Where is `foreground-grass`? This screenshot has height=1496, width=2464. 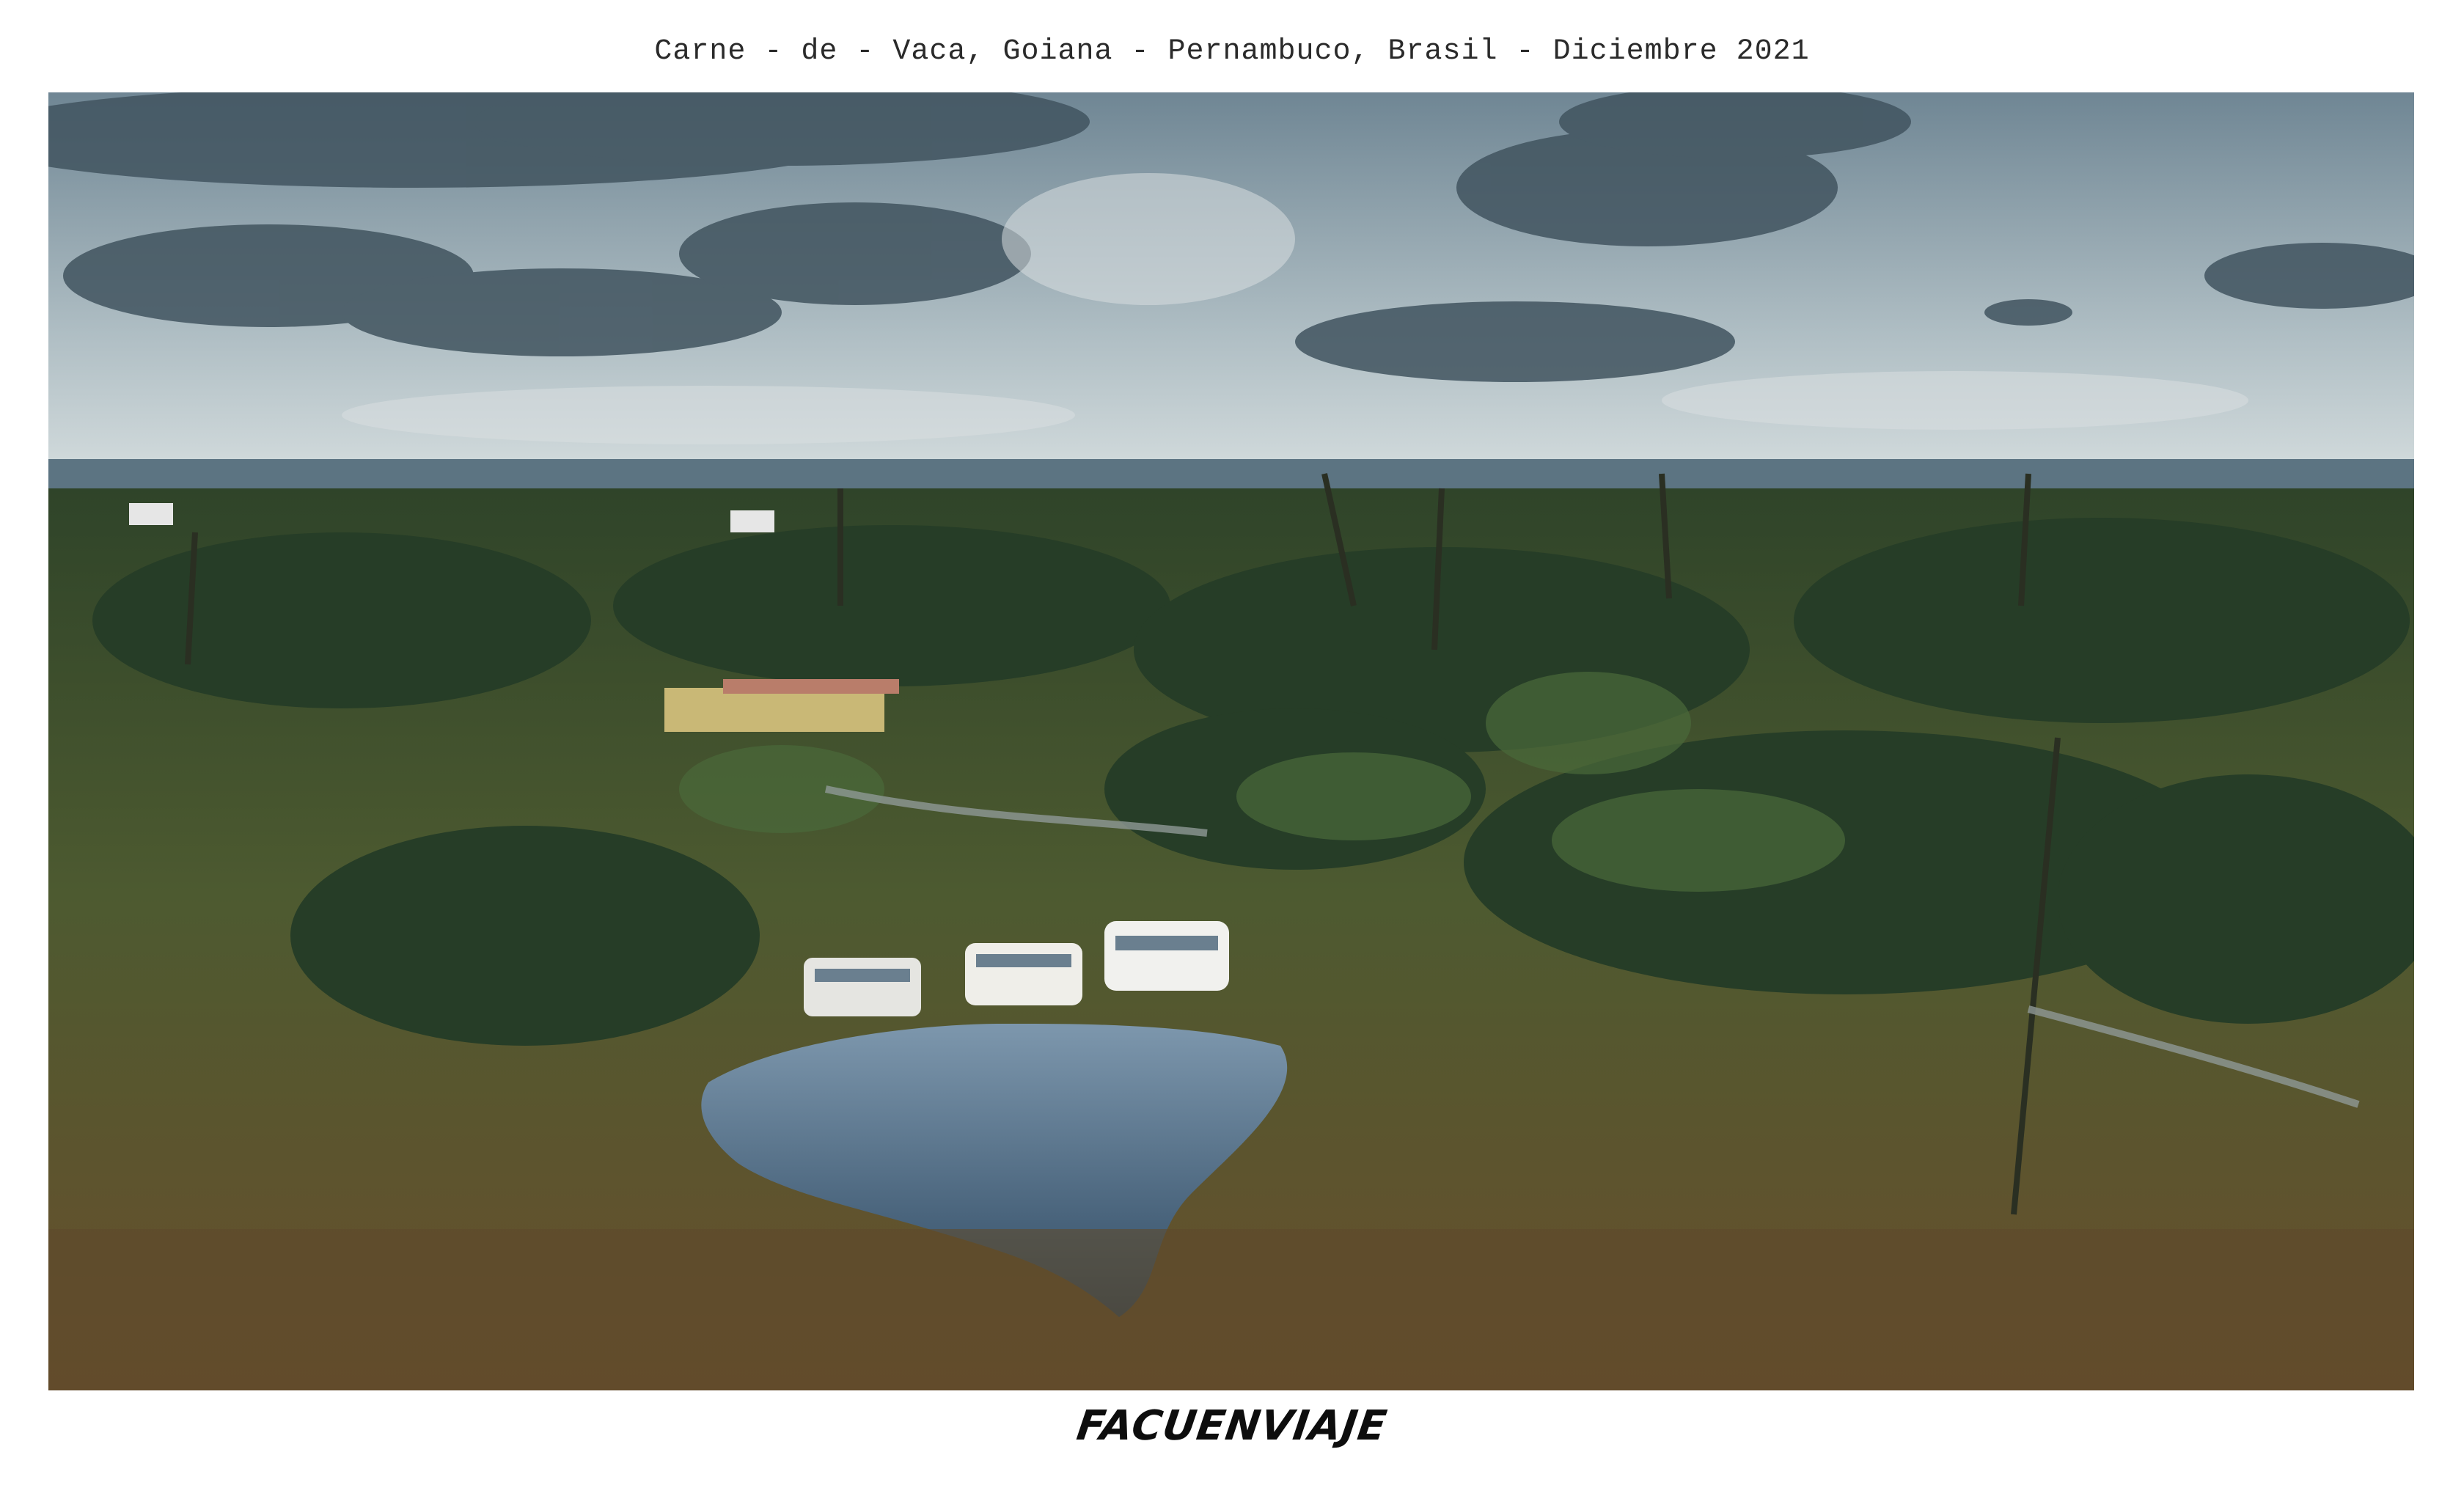 foreground-grass is located at coordinates (1231, 1309).